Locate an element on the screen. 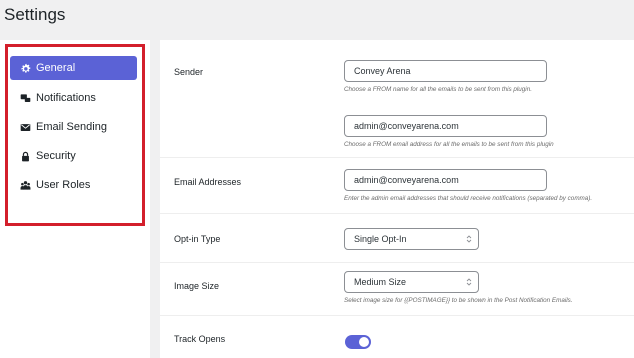 The image size is (634, 358). image-size-select: Medium Size is located at coordinates (411, 282).